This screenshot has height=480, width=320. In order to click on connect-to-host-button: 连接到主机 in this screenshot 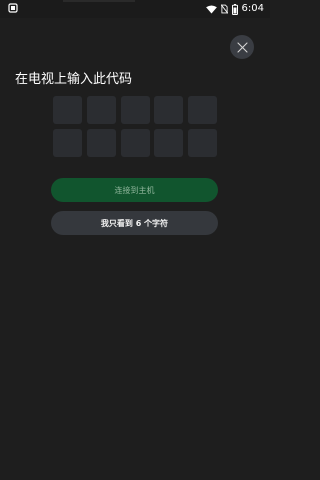, I will do `click(134, 190)`.